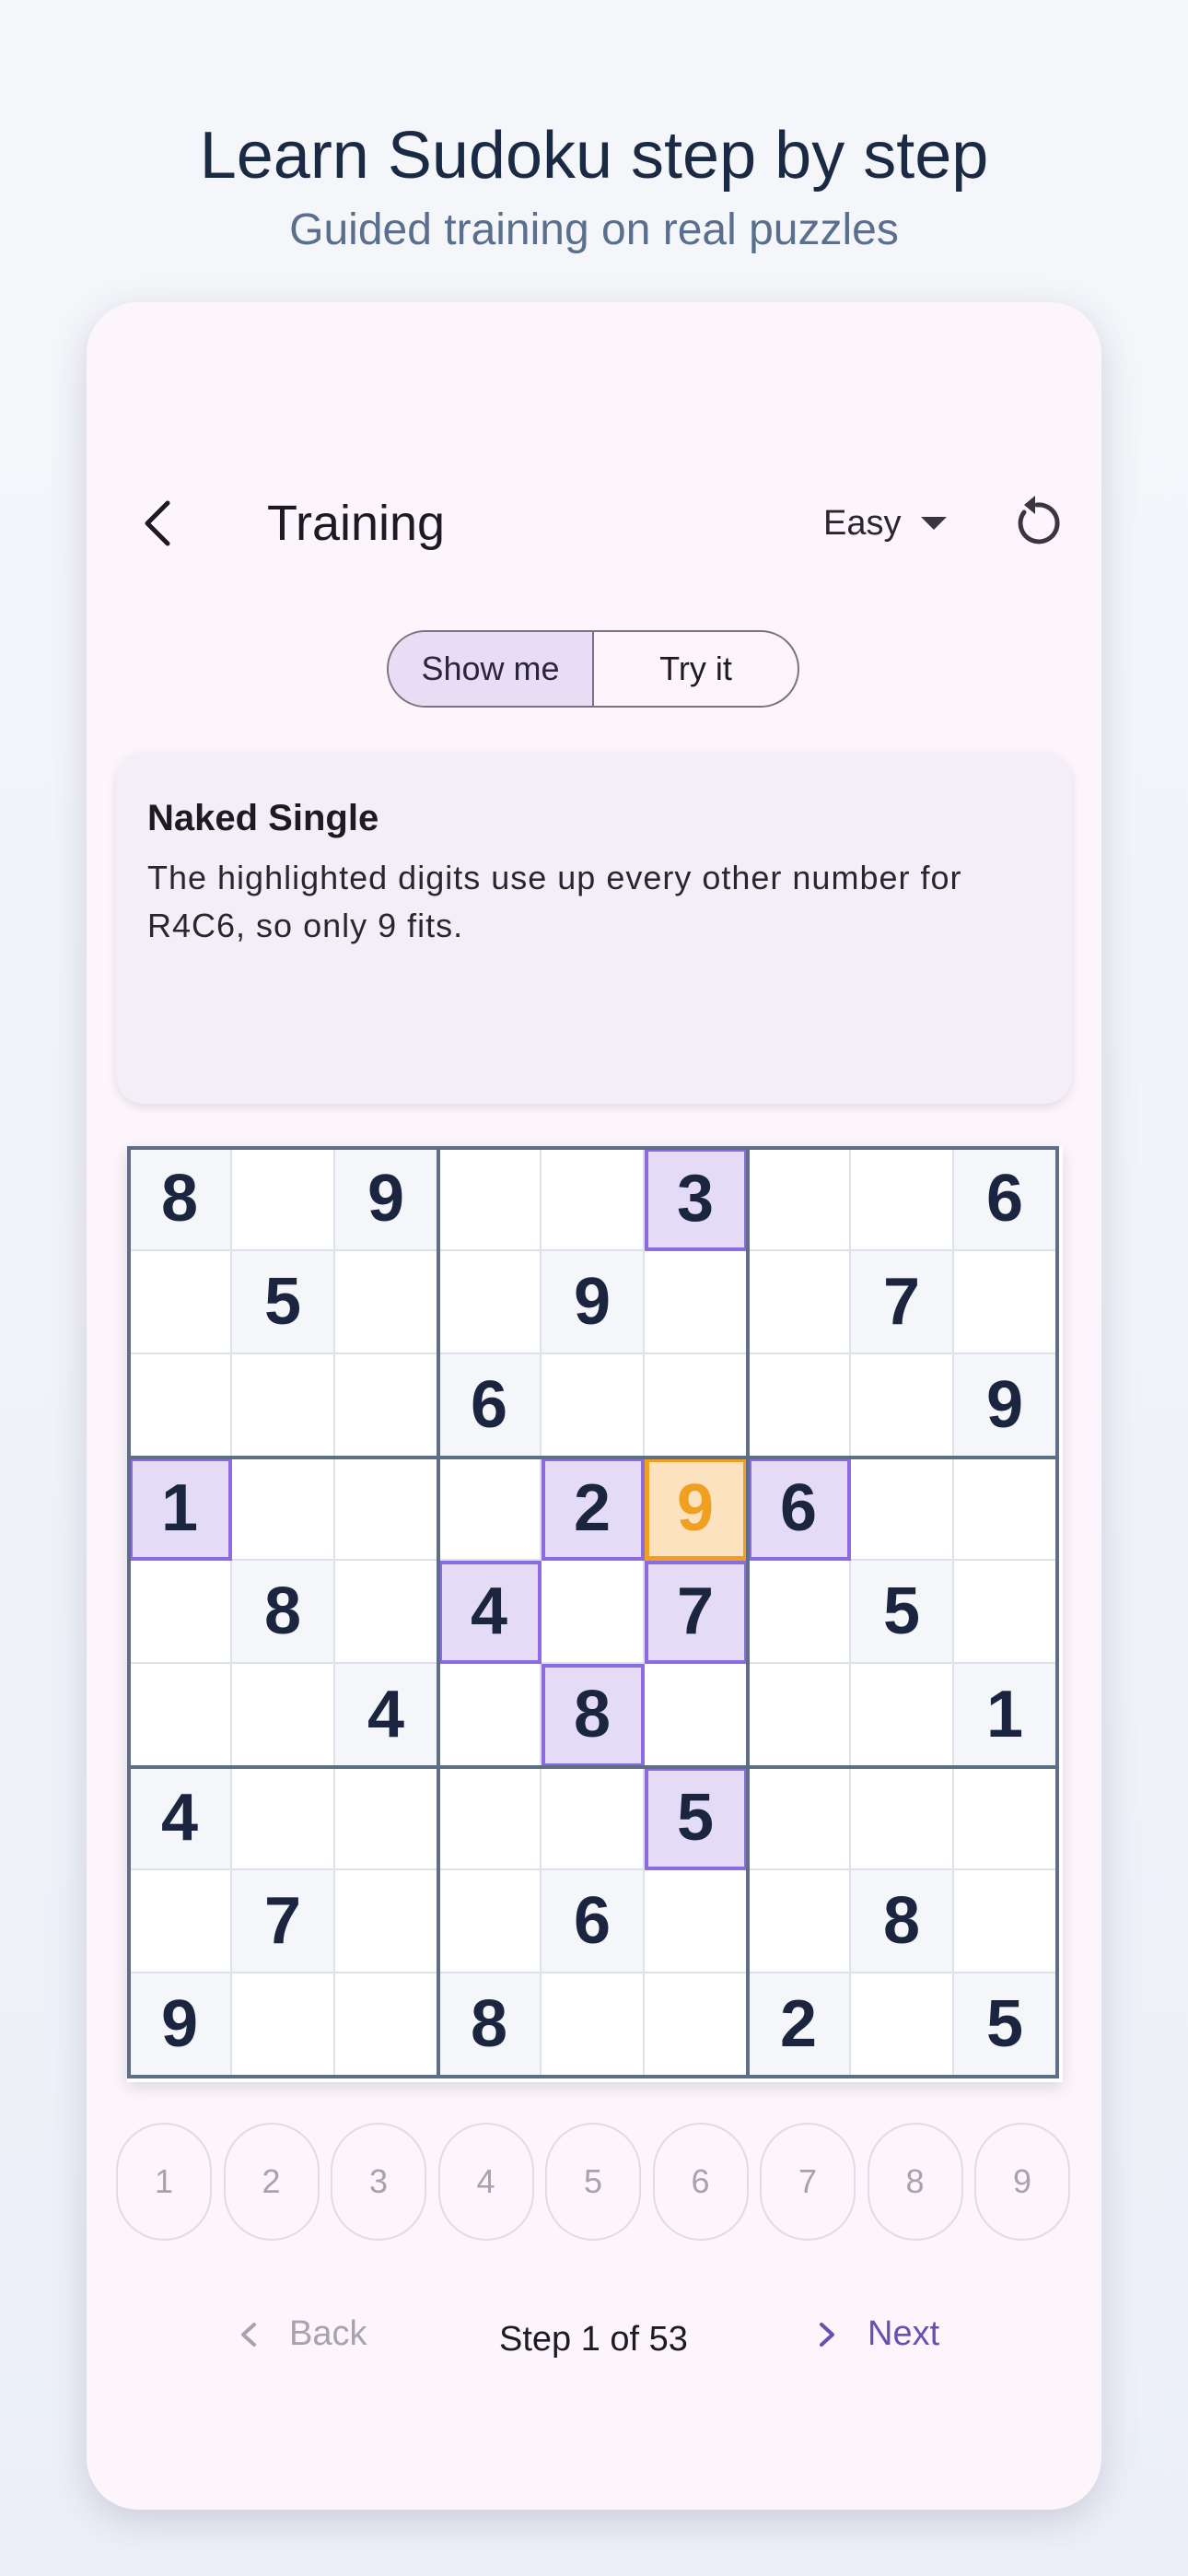 This screenshot has height=2576, width=1188. What do you see at coordinates (1005, 1406) in the screenshot?
I see `cell-r3c9: 9` at bounding box center [1005, 1406].